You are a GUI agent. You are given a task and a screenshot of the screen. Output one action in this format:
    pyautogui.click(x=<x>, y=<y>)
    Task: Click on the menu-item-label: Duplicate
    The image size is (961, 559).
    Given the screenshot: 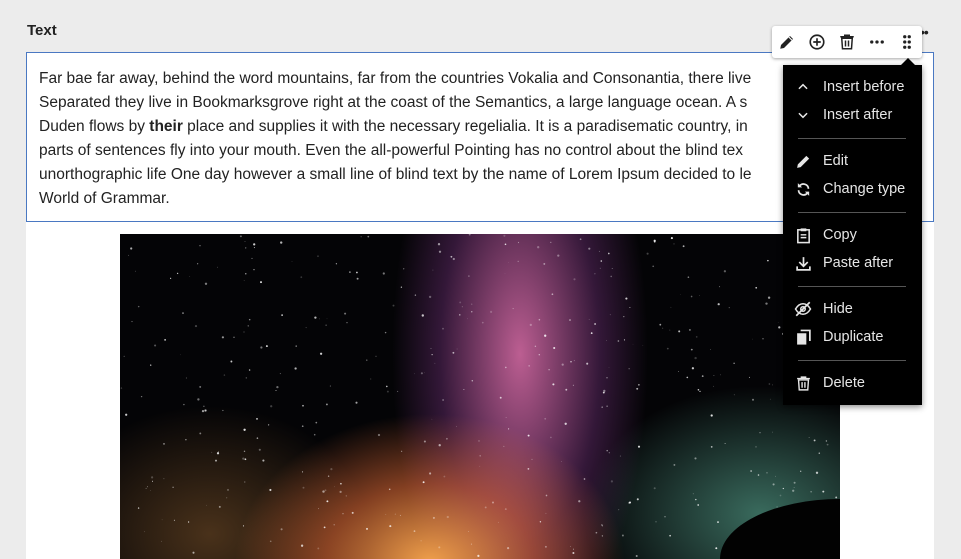 What is the action you would take?
    pyautogui.click(x=853, y=337)
    